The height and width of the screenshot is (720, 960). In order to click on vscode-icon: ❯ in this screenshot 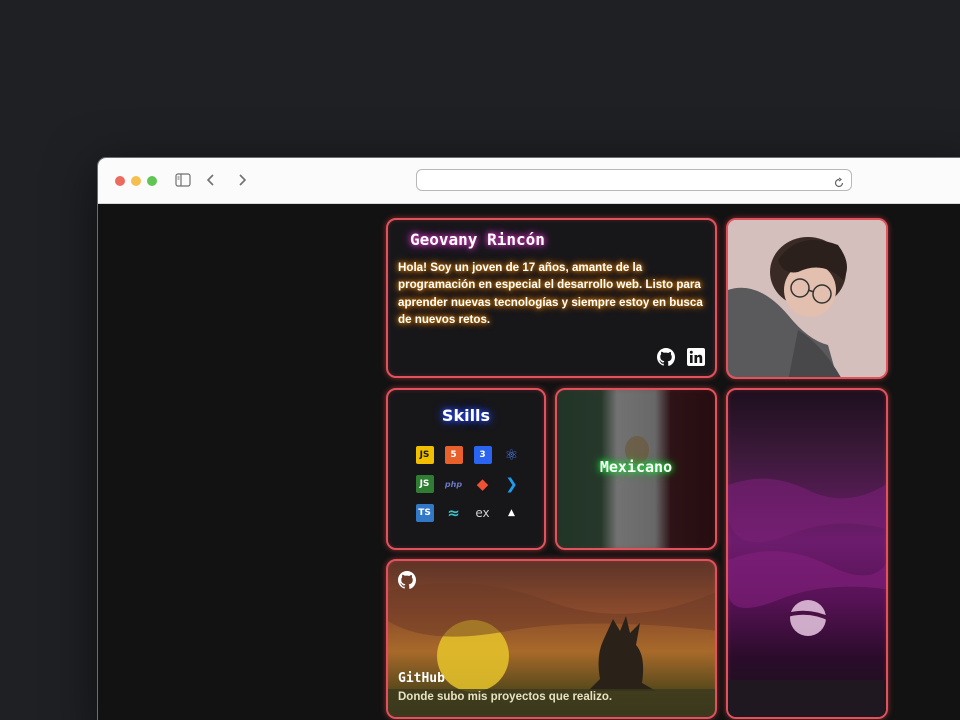, I will do `click(511, 484)`.